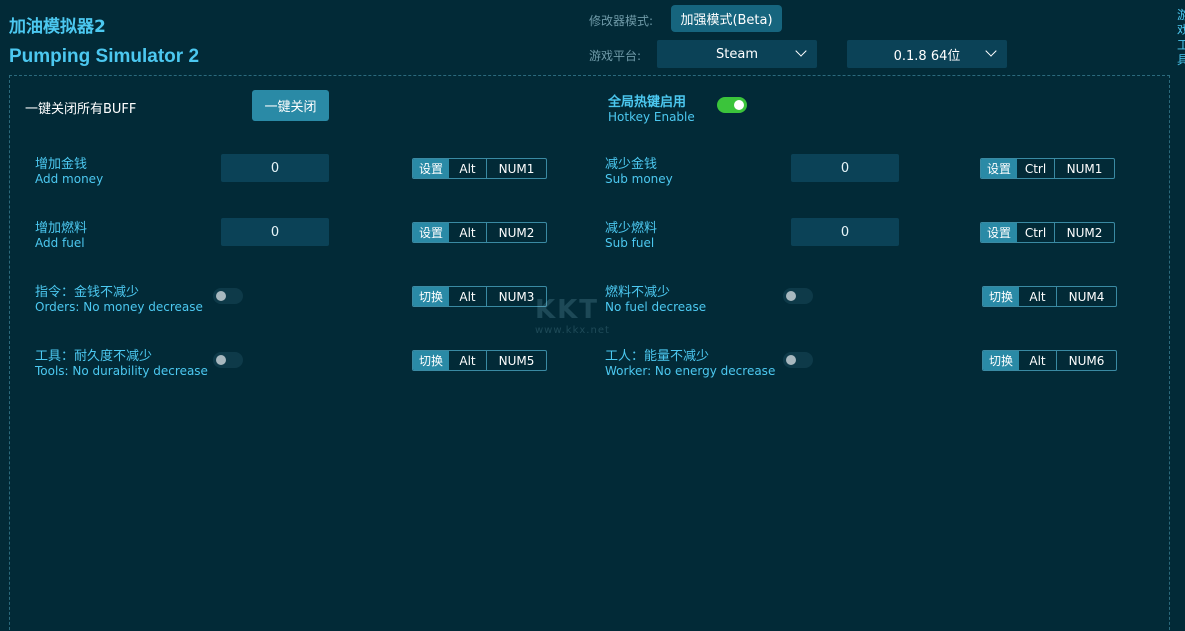 Image resolution: width=1185 pixels, height=631 pixels. Describe the element at coordinates (57, 27) in the screenshot. I see `app-title-cn: 加油模拟器2` at that location.